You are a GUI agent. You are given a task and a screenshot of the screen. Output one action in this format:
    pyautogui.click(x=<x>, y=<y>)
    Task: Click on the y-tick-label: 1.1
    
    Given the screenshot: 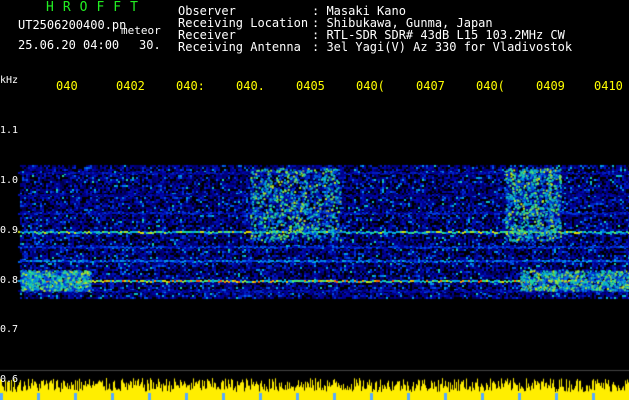 What is the action you would take?
    pyautogui.click(x=9, y=130)
    